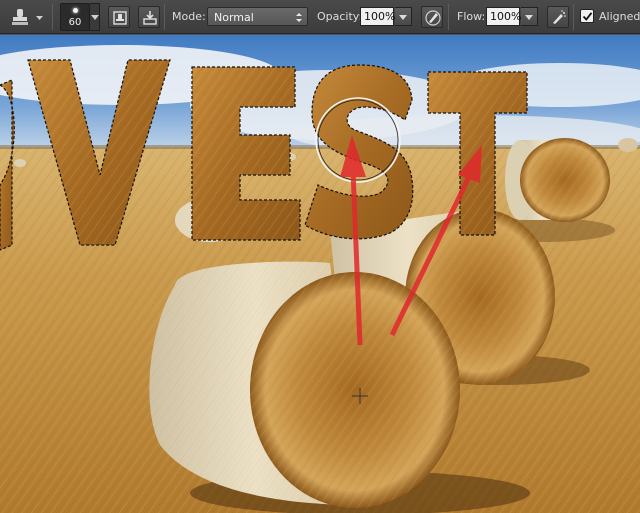 This screenshot has width=640, height=513. I want to click on brush-preset-picker: 60, so click(75, 17).